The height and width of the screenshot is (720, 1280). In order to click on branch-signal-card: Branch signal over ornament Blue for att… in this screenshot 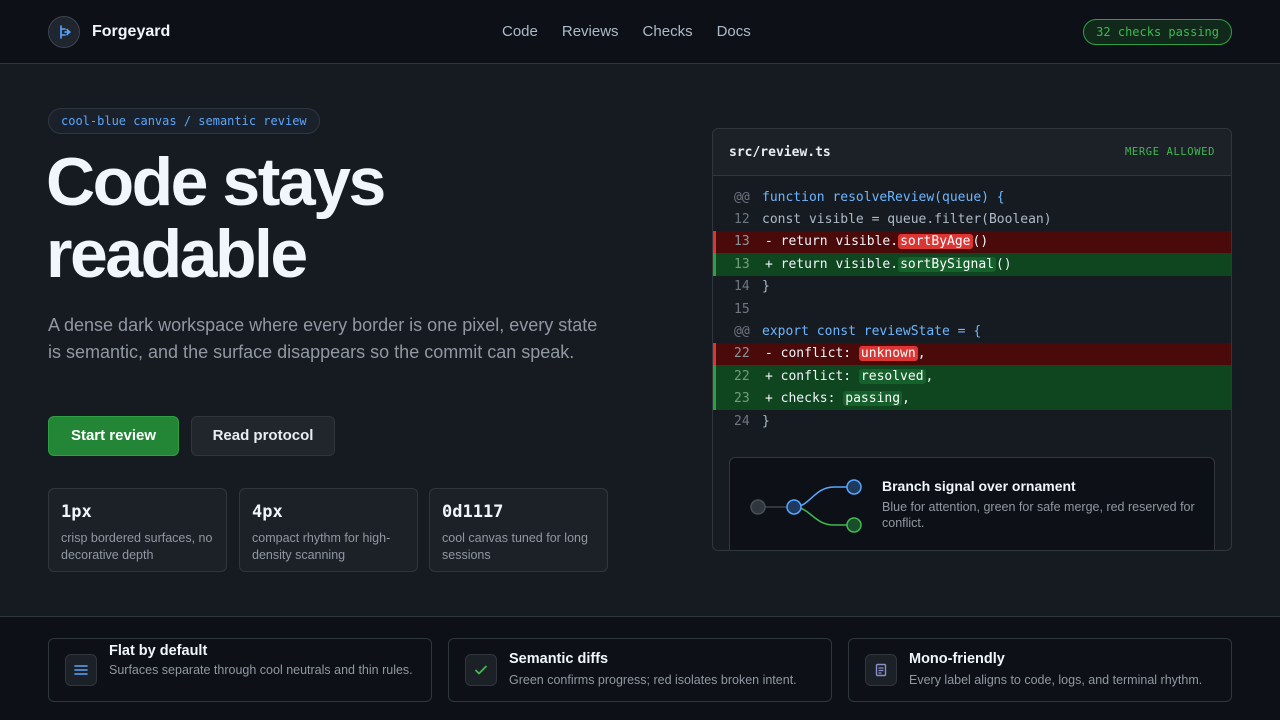, I will do `click(972, 503)`.